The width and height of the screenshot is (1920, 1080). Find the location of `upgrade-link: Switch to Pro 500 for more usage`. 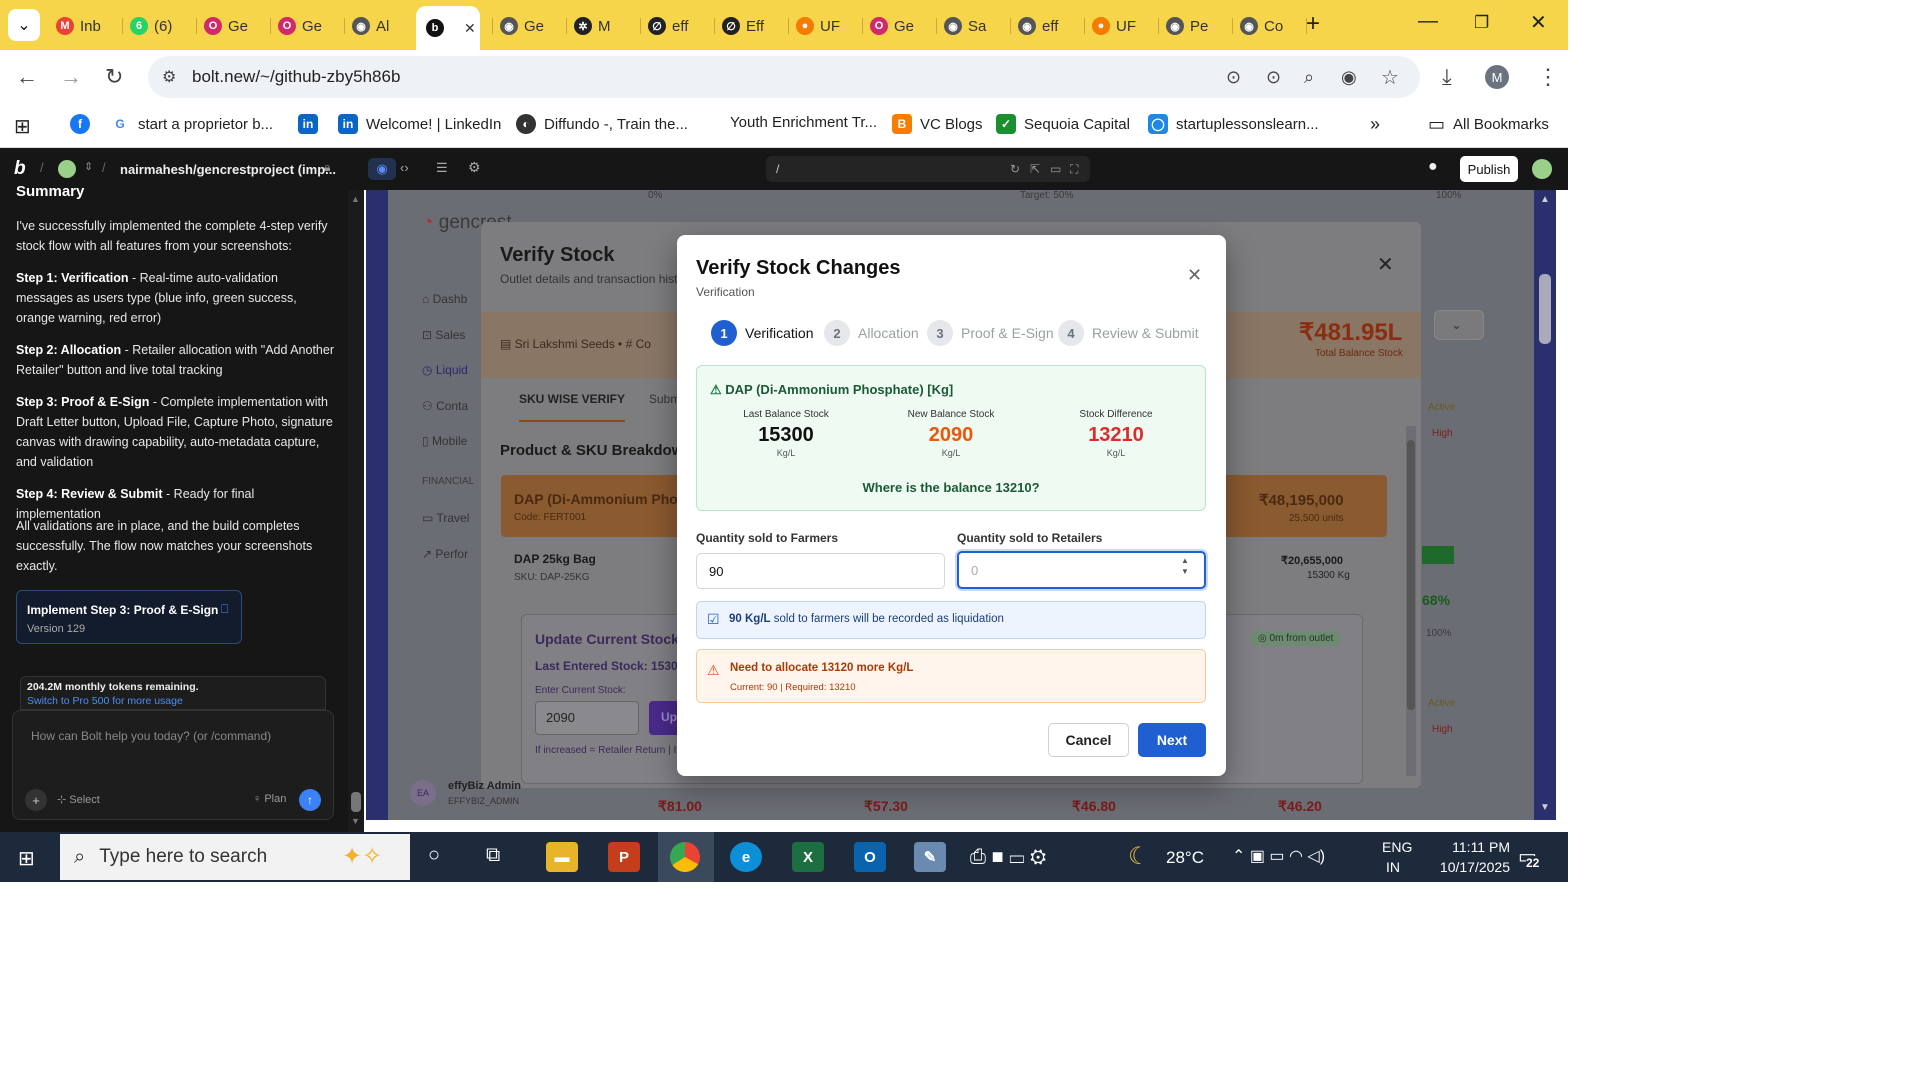

upgrade-link: Switch to Pro 500 for more usage is located at coordinates (105, 701).